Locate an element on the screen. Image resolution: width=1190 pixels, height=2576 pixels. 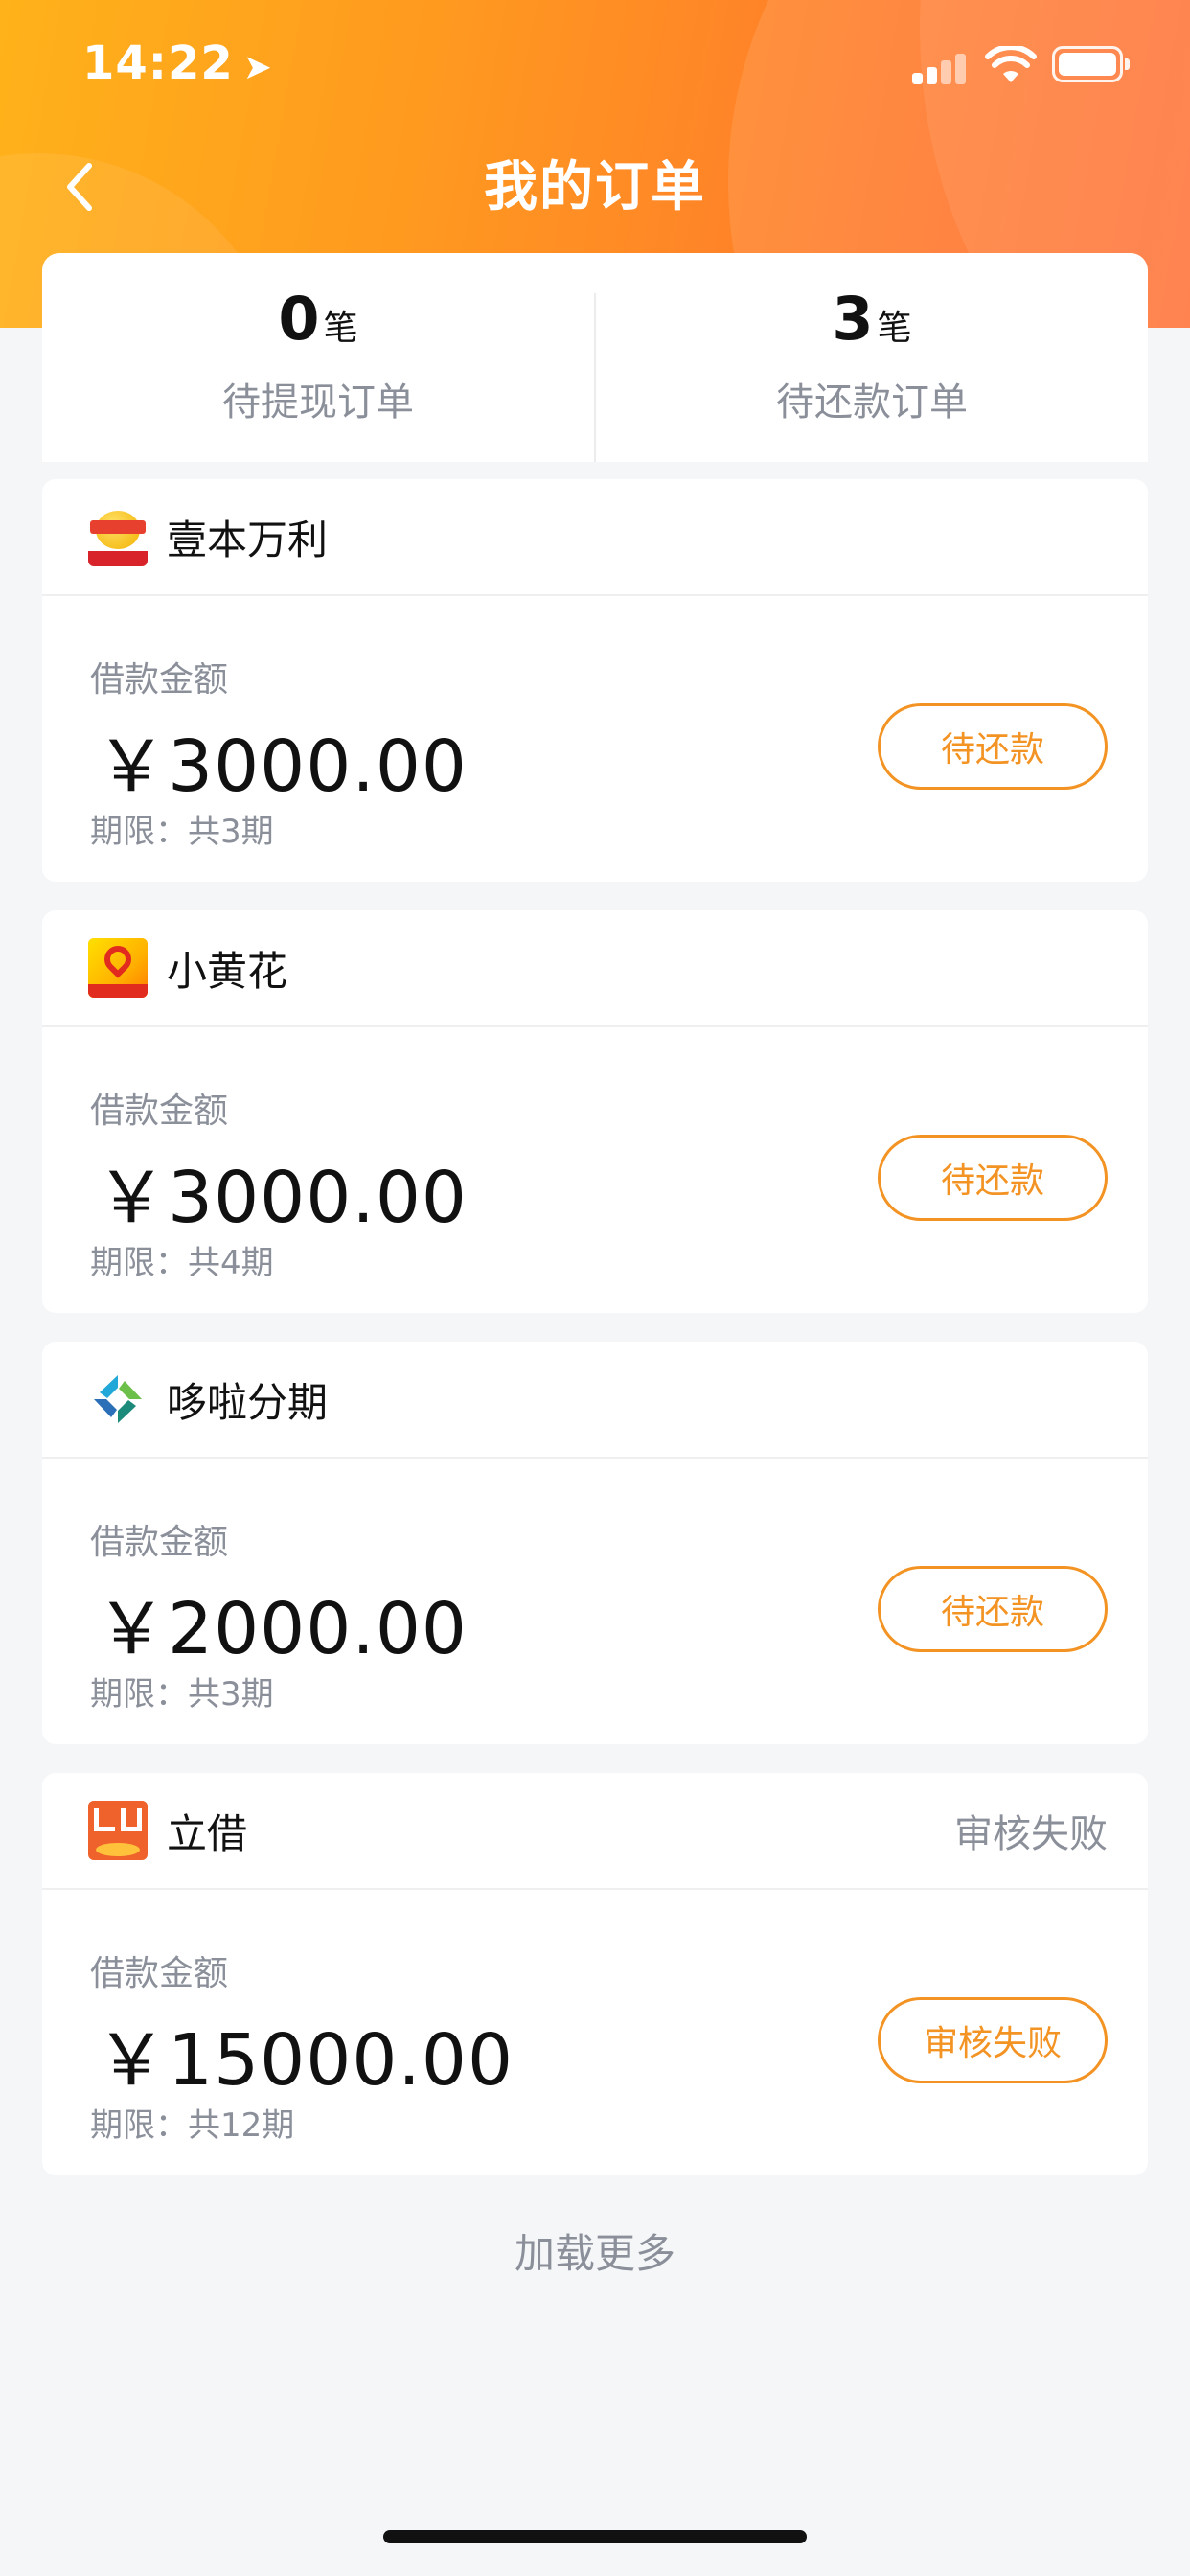
battery-icon is located at coordinates (1091, 64).